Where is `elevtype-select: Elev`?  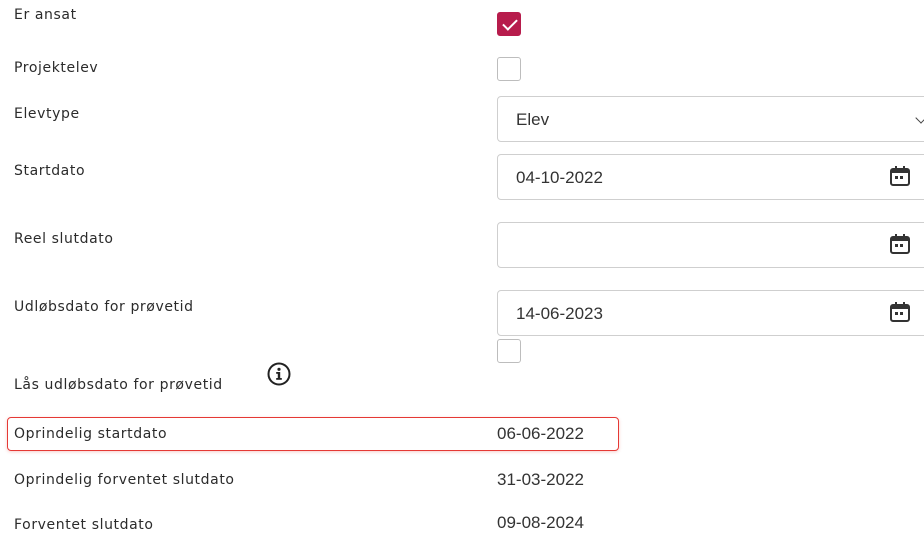
elevtype-select: Elev is located at coordinates (710, 119).